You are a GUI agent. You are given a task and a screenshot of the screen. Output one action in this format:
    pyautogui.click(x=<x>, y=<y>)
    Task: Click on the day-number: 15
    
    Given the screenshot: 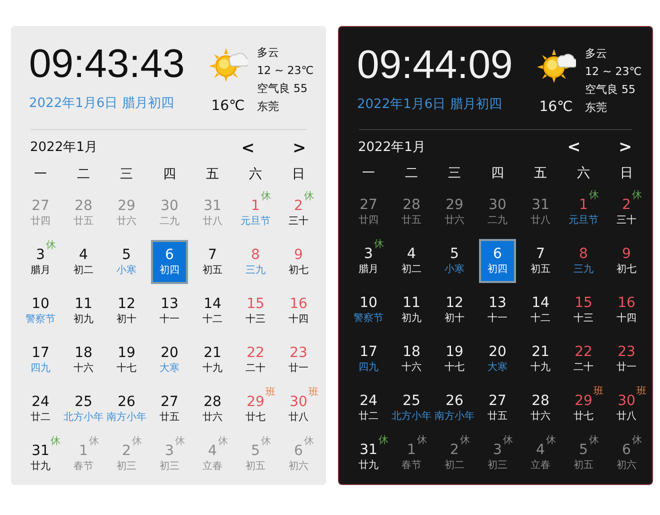 What is the action you would take?
    pyautogui.click(x=255, y=304)
    